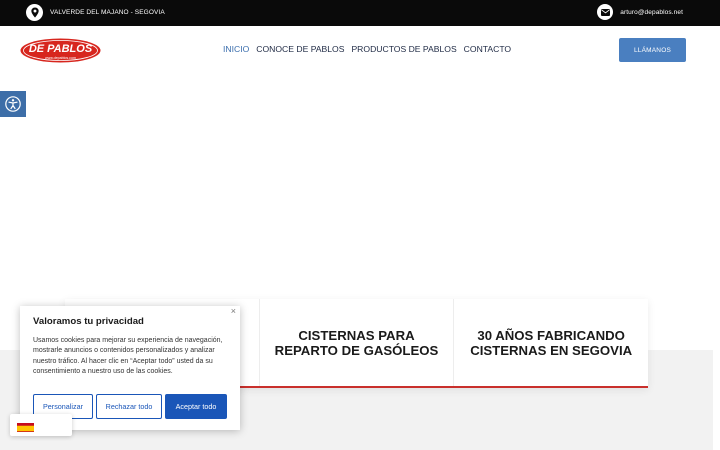 The image size is (720, 450). I want to click on email-info: arturo@depablos.net, so click(640, 12).